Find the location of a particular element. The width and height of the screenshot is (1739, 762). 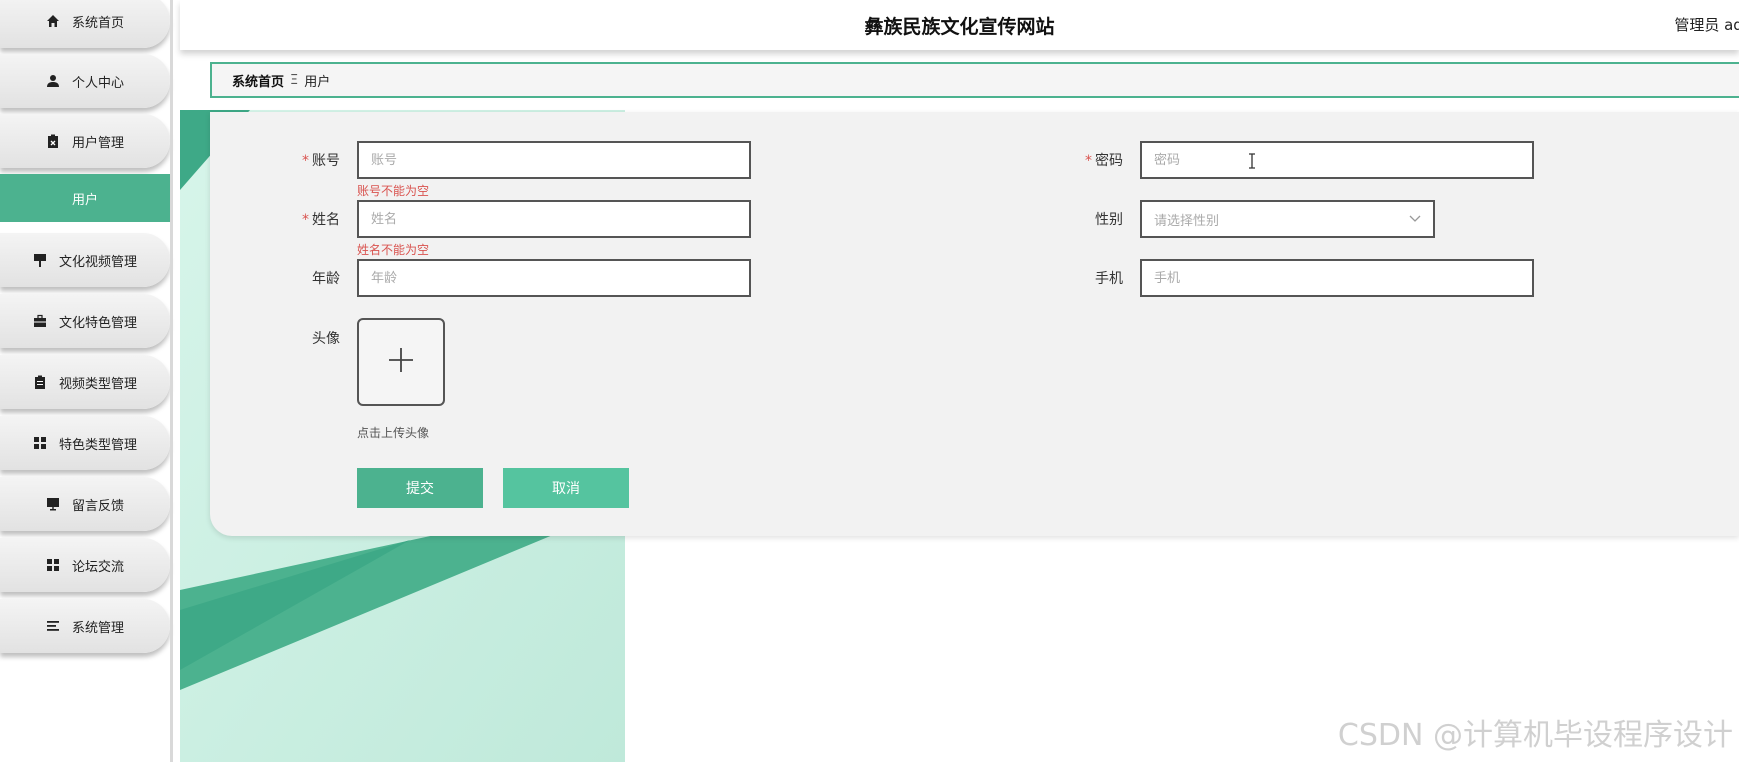

name-input is located at coordinates (554, 219).